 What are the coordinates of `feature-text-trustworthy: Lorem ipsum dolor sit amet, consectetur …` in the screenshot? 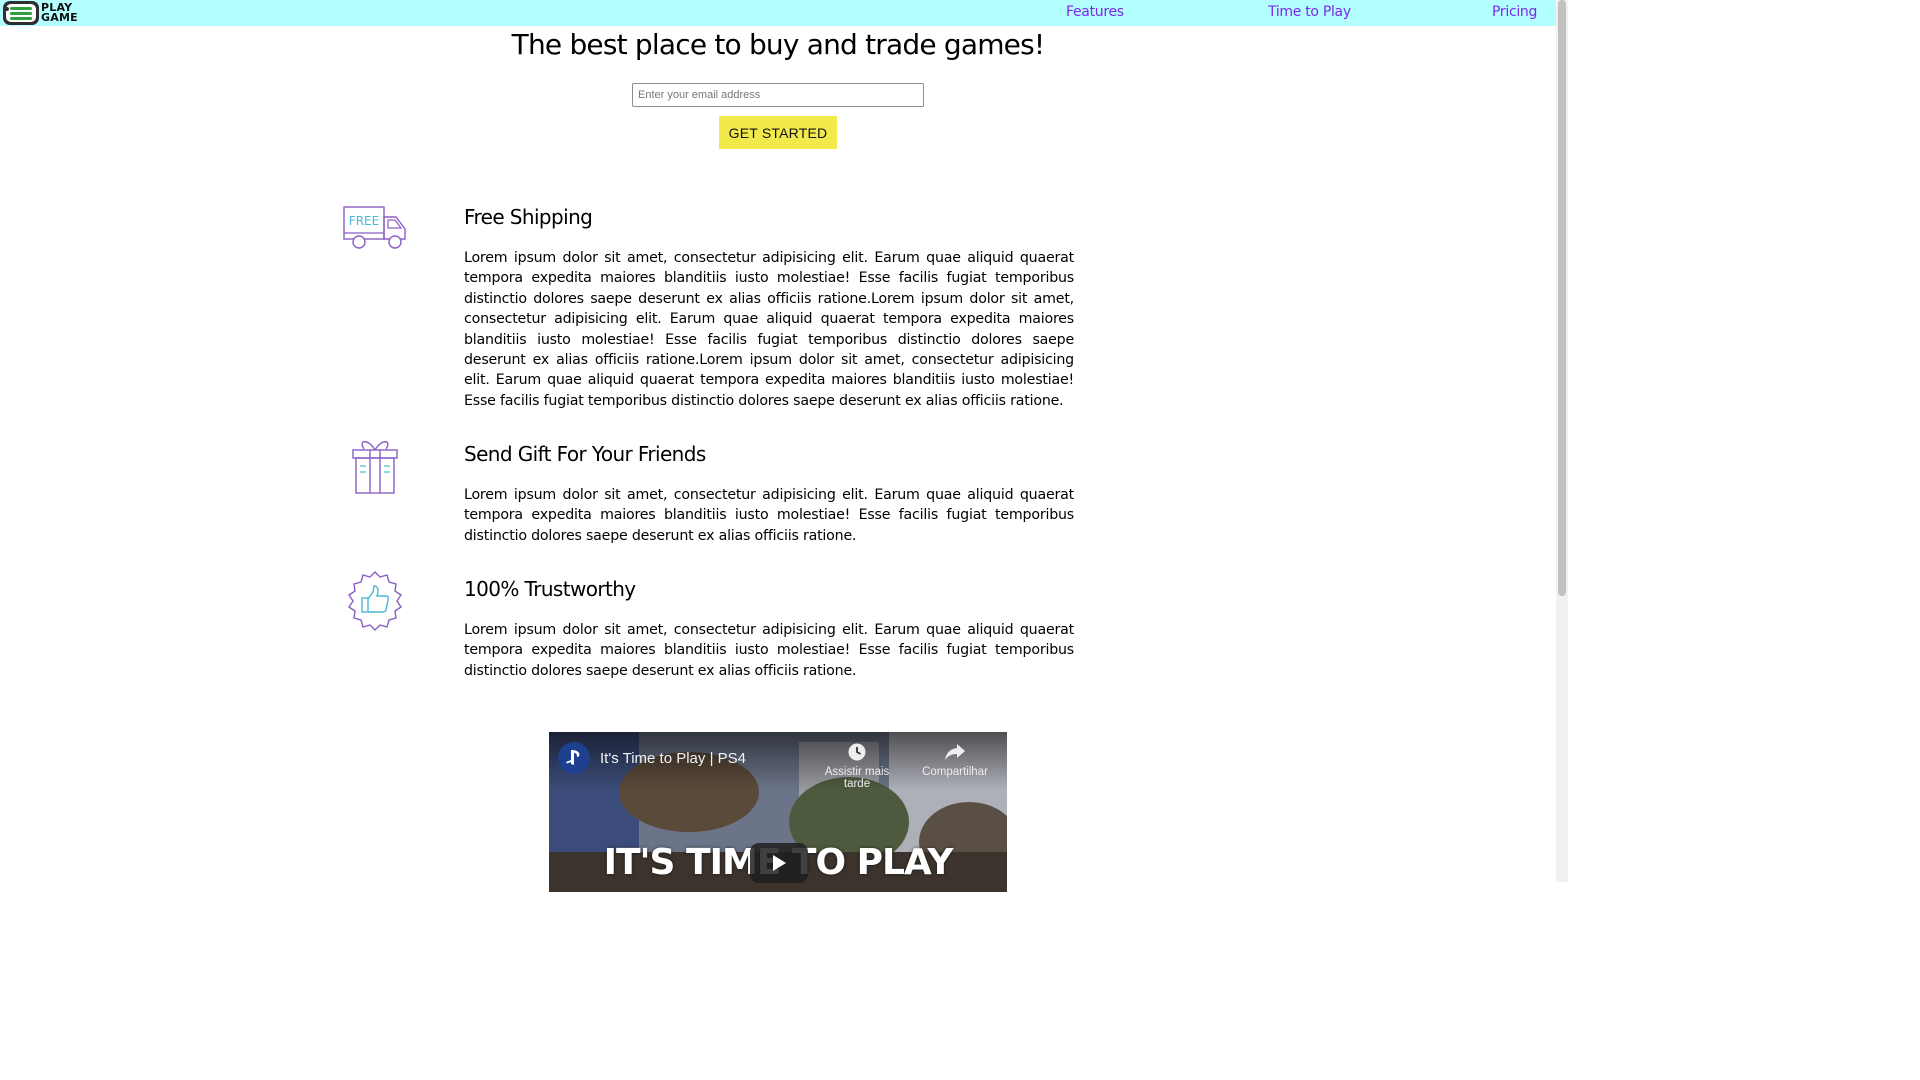 It's located at (769, 650).